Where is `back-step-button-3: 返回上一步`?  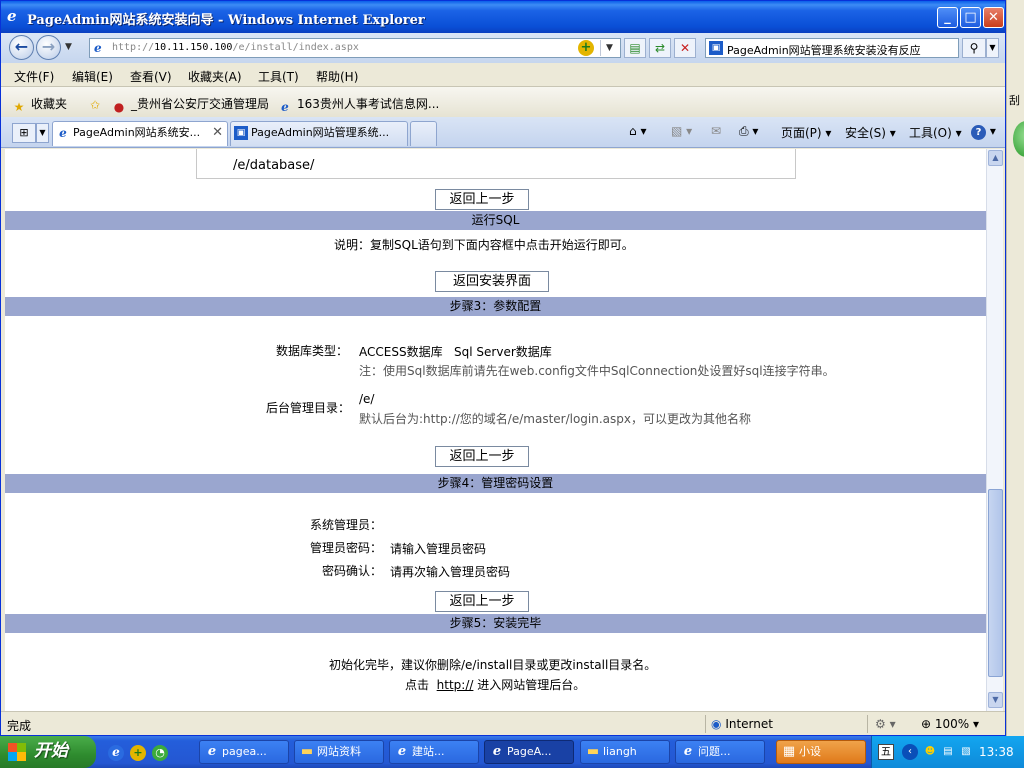
back-step-button-3: 返回上一步 is located at coordinates (482, 601).